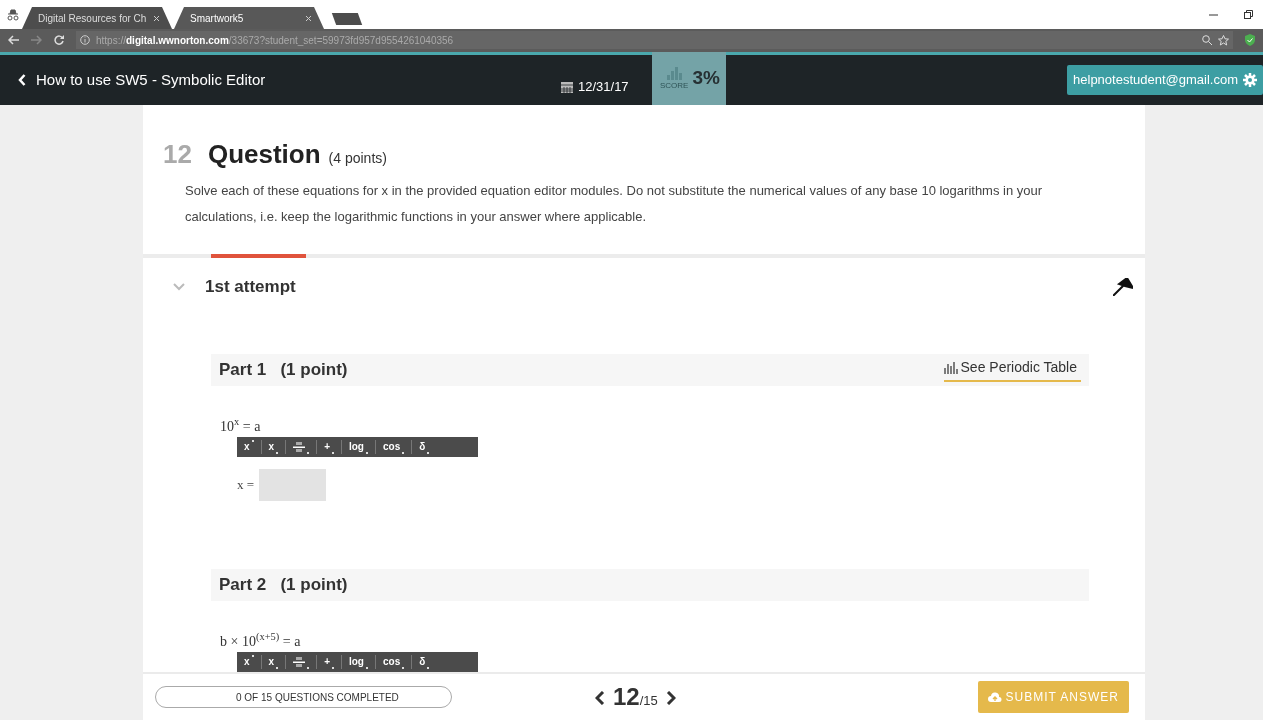  What do you see at coordinates (648, 700) in the screenshot?
I see `question-total: /15` at bounding box center [648, 700].